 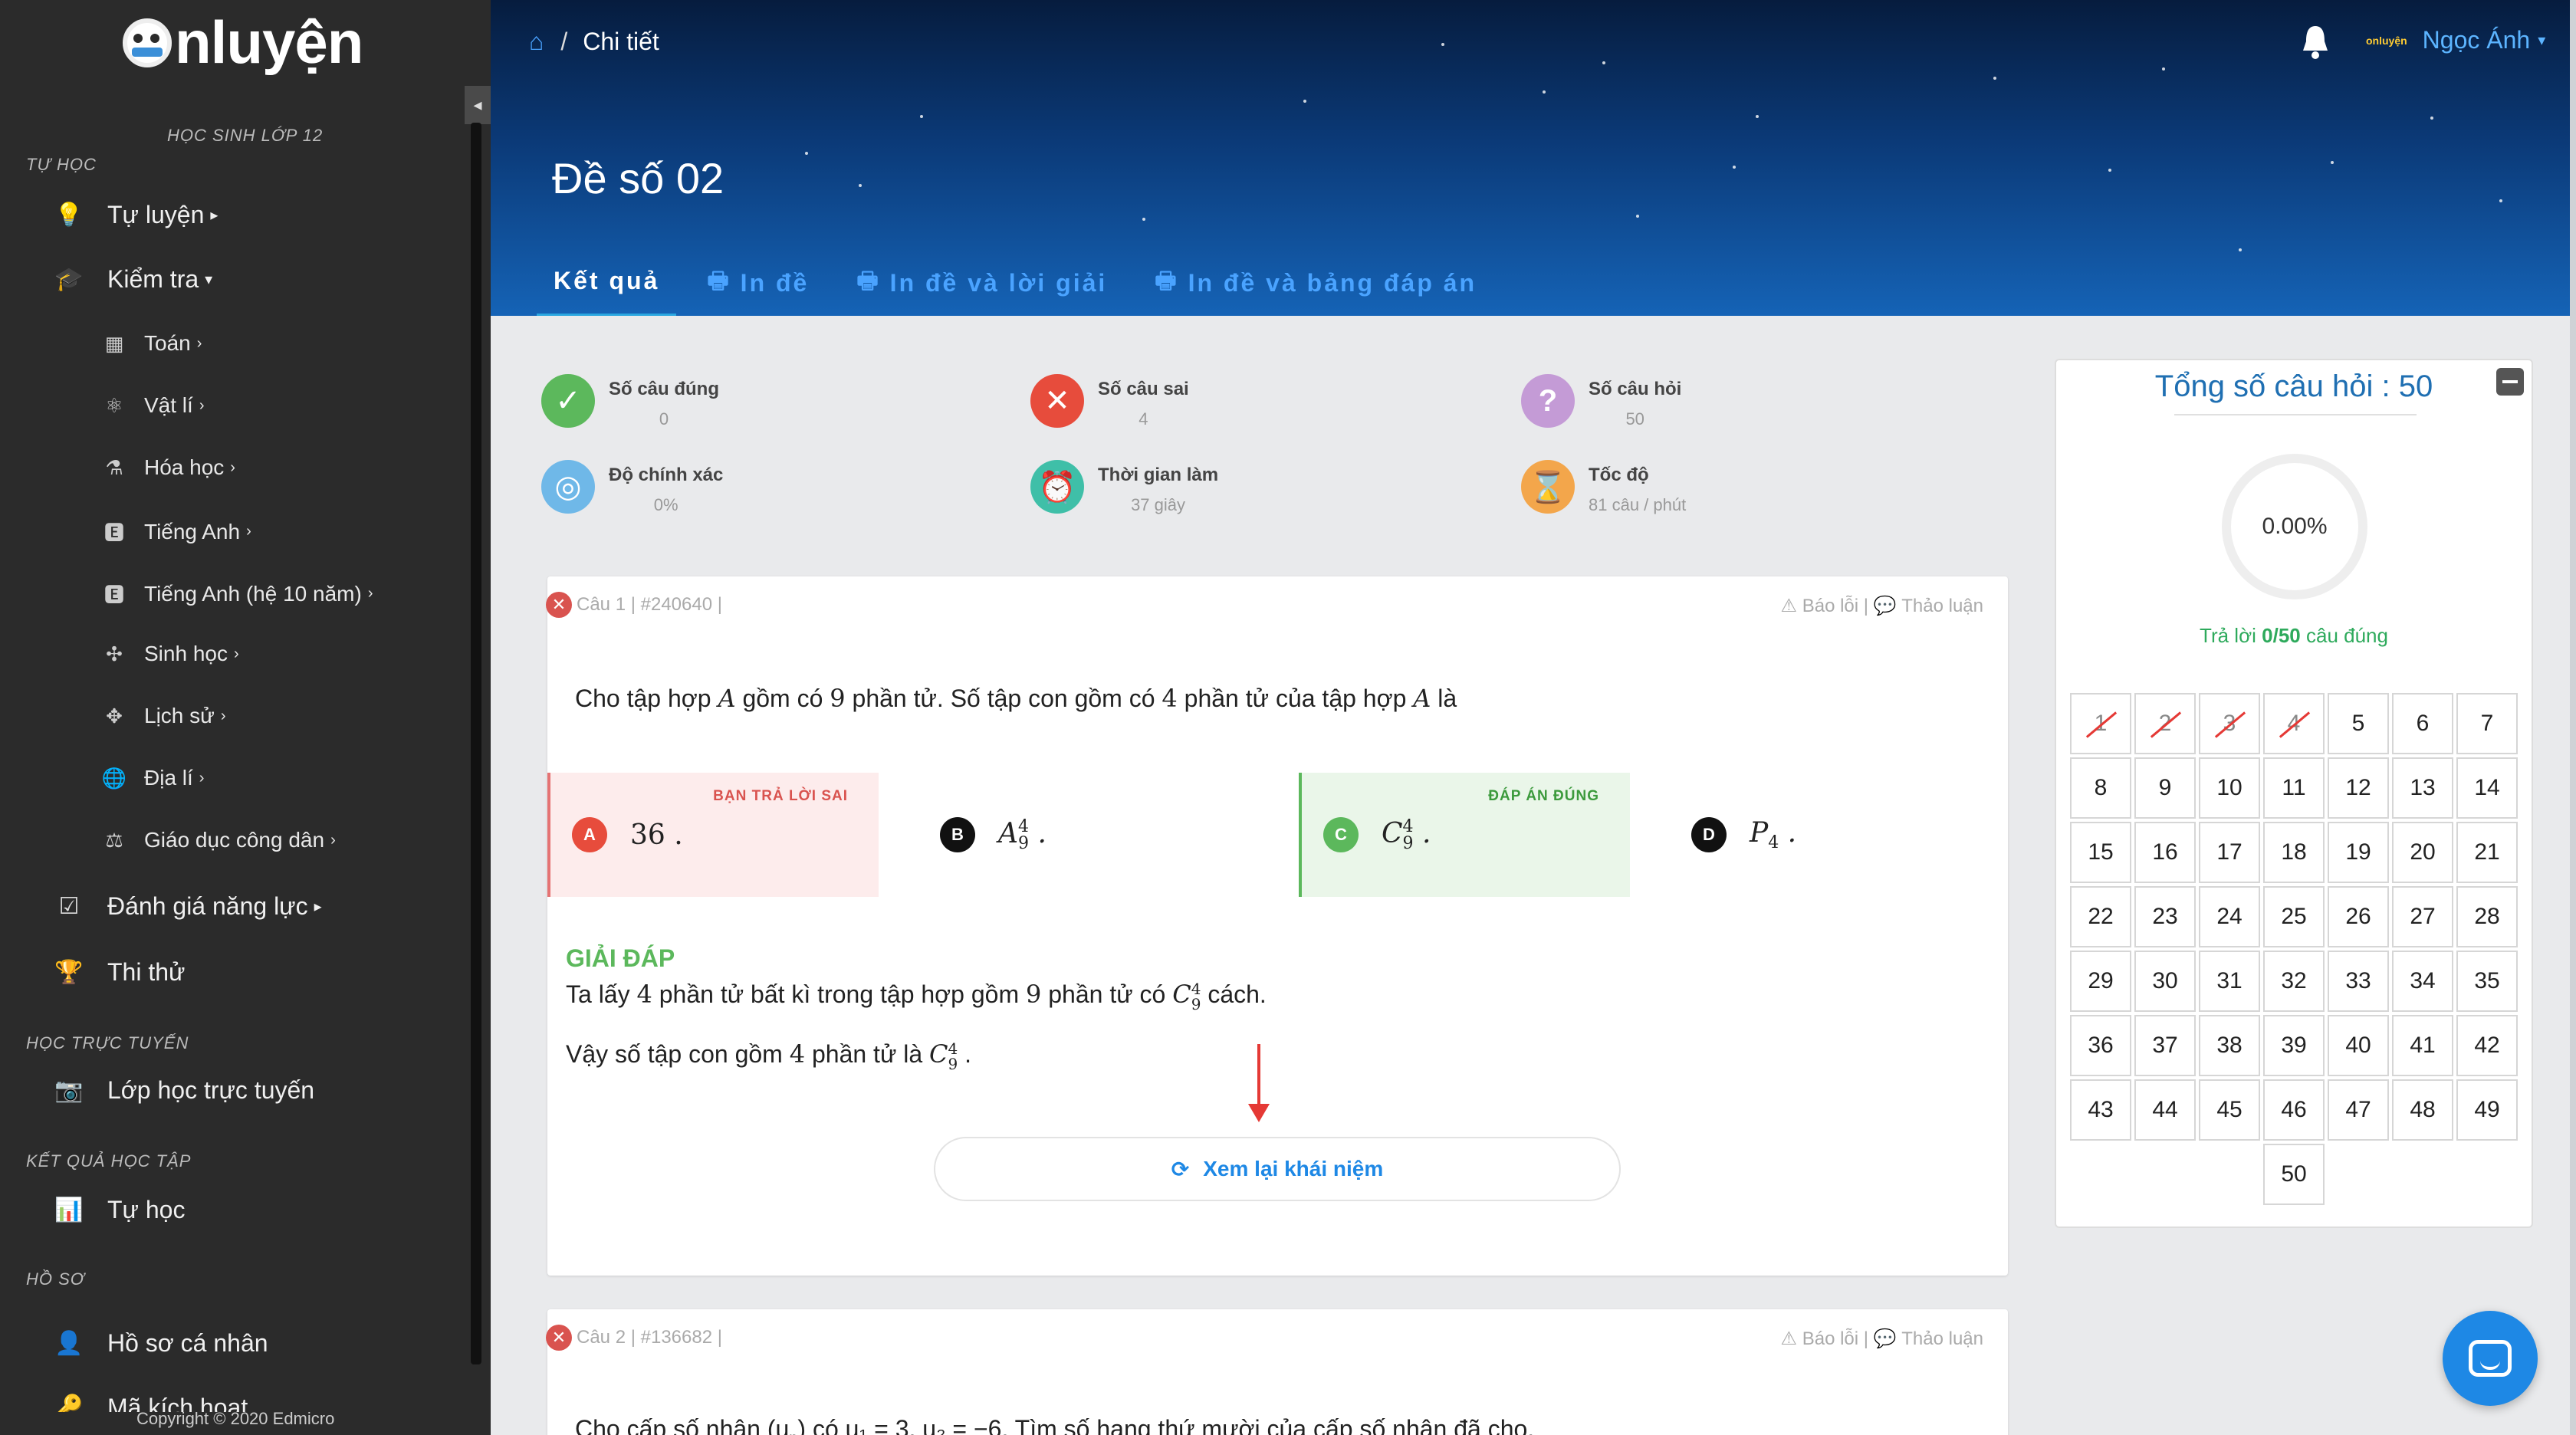 I want to click on home-icon: ⌂, so click(x=536, y=42).